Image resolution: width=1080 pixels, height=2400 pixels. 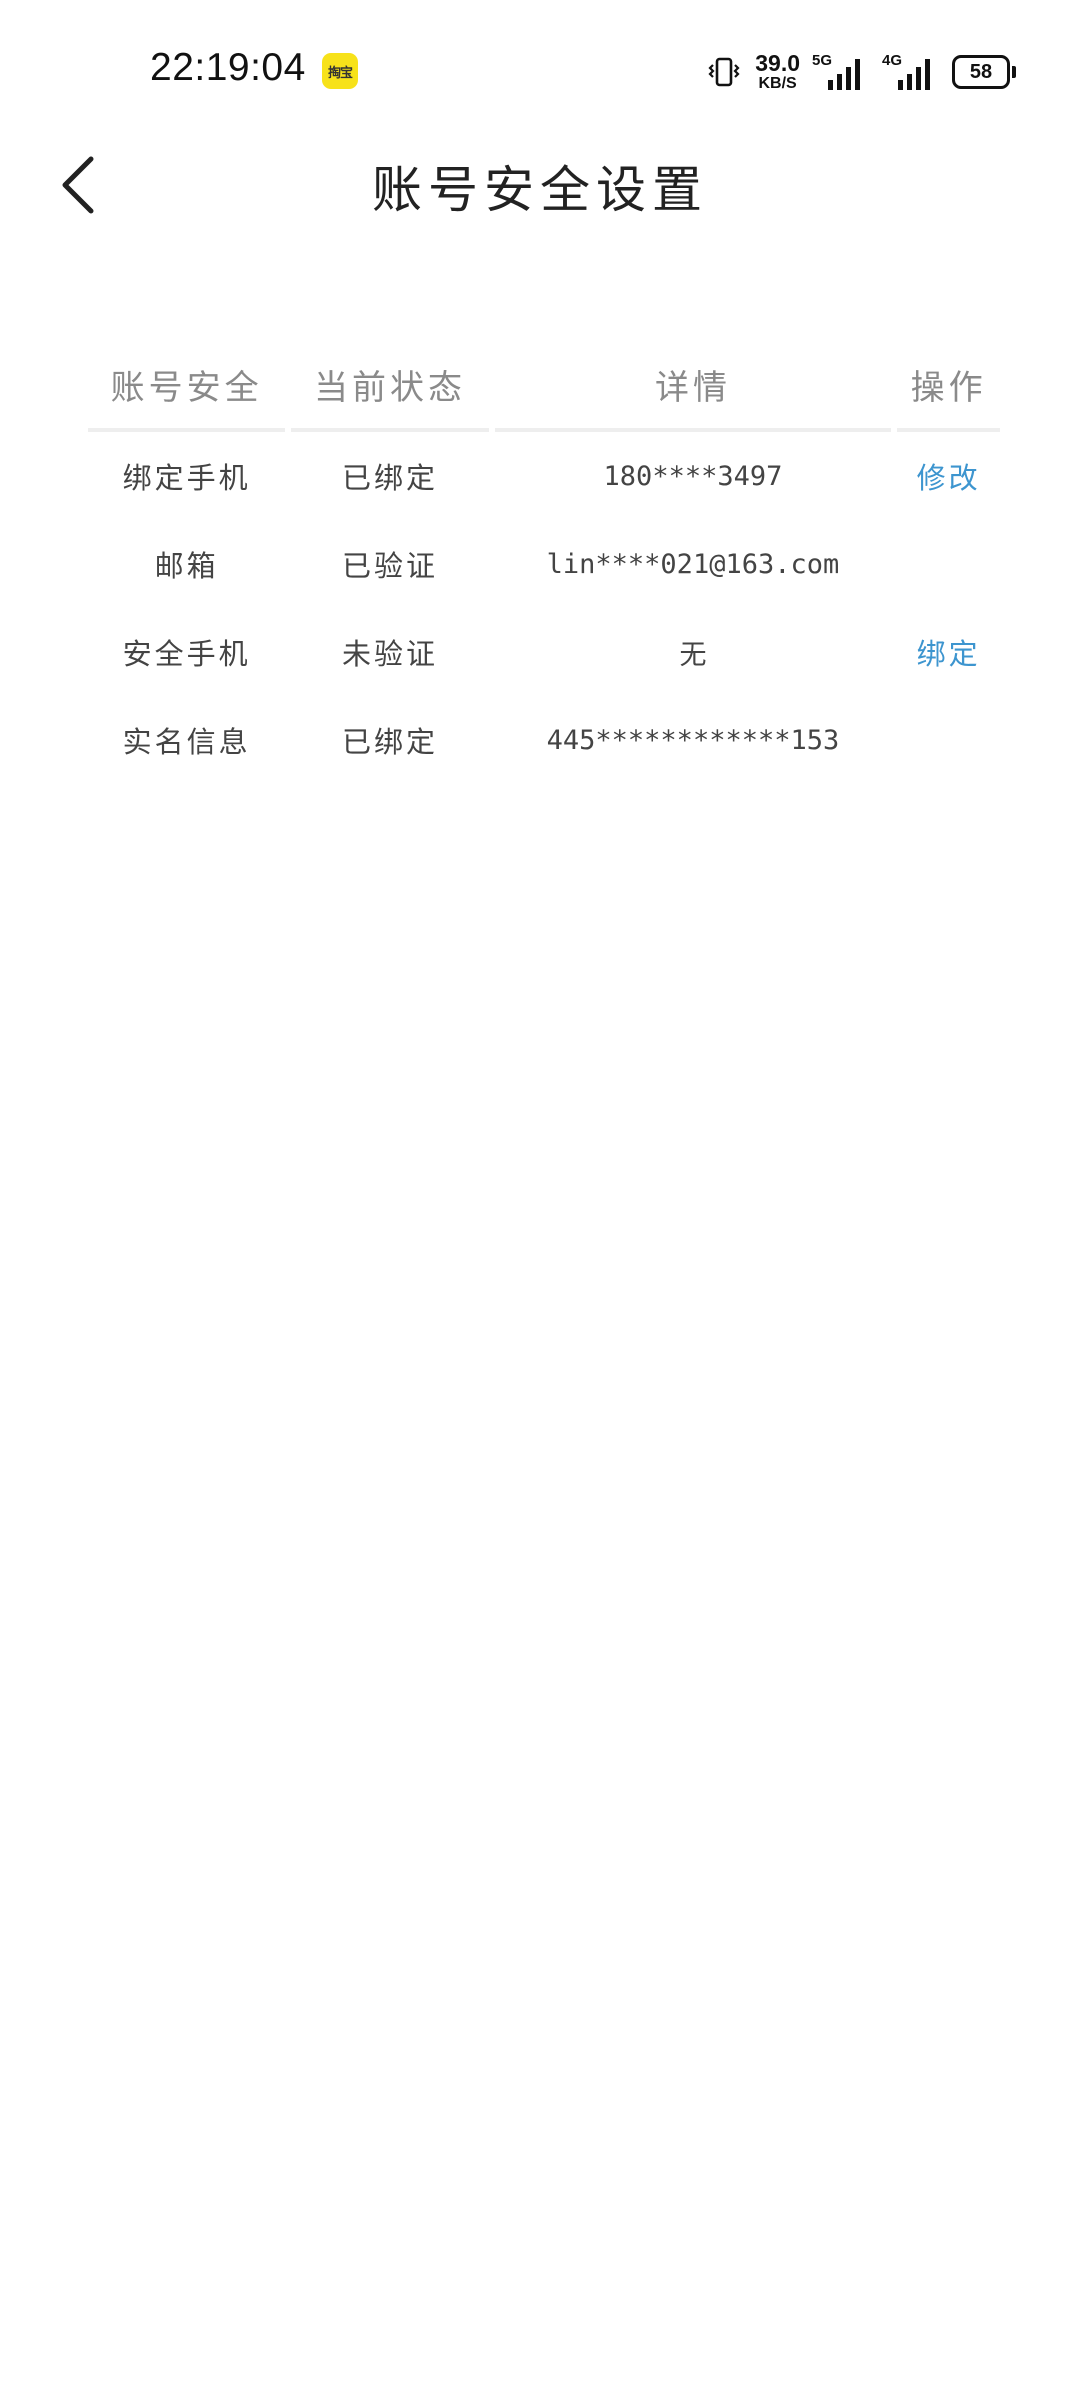 I want to click on table-row-real-name: 实名信息 已绑定 445************153, so click(x=544, y=740).